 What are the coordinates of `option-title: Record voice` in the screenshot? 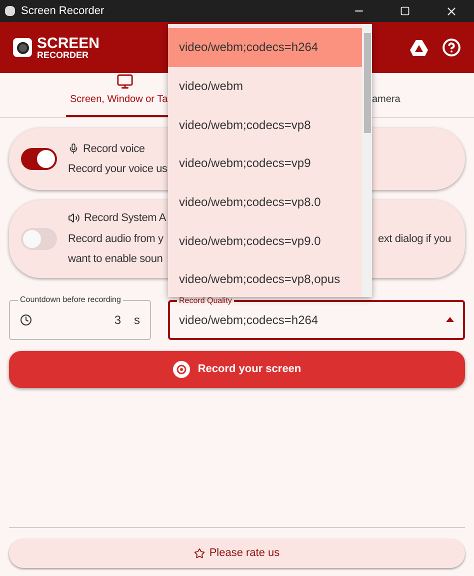 It's located at (114, 149).